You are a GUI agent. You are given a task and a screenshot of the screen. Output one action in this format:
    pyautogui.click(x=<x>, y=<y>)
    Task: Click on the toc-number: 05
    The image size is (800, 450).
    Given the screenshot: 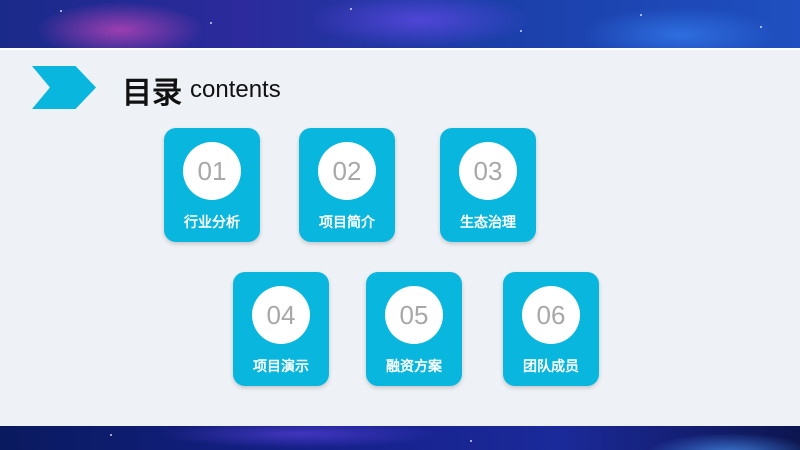 What is the action you would take?
    pyautogui.click(x=414, y=315)
    